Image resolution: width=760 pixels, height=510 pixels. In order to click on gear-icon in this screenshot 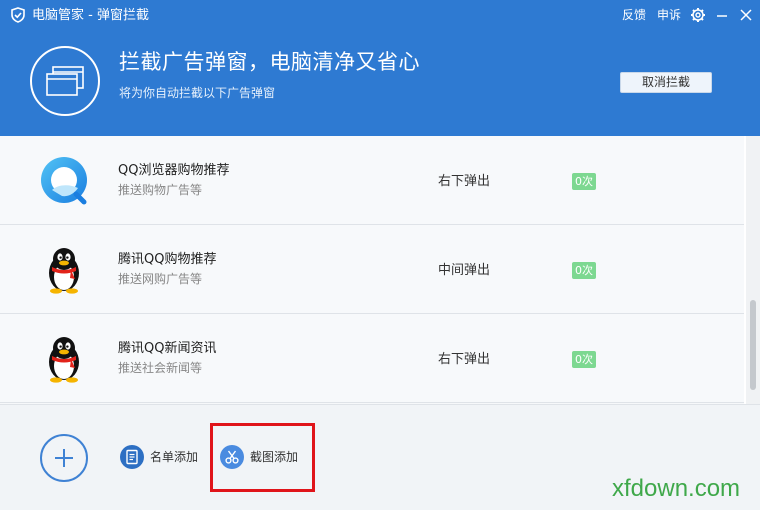, I will do `click(698, 15)`.